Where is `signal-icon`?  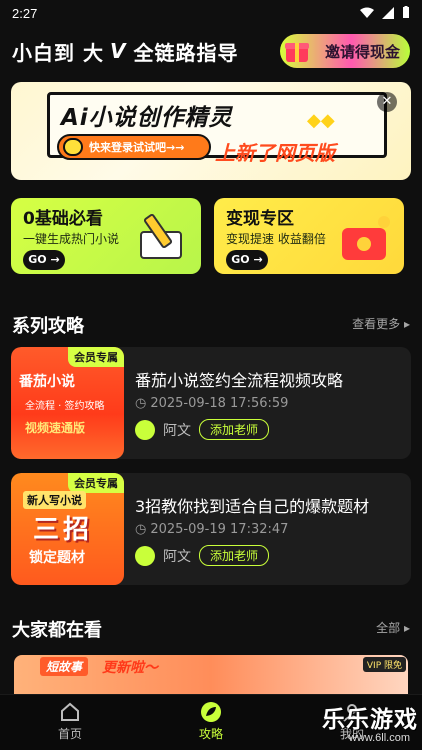 signal-icon is located at coordinates (388, 12).